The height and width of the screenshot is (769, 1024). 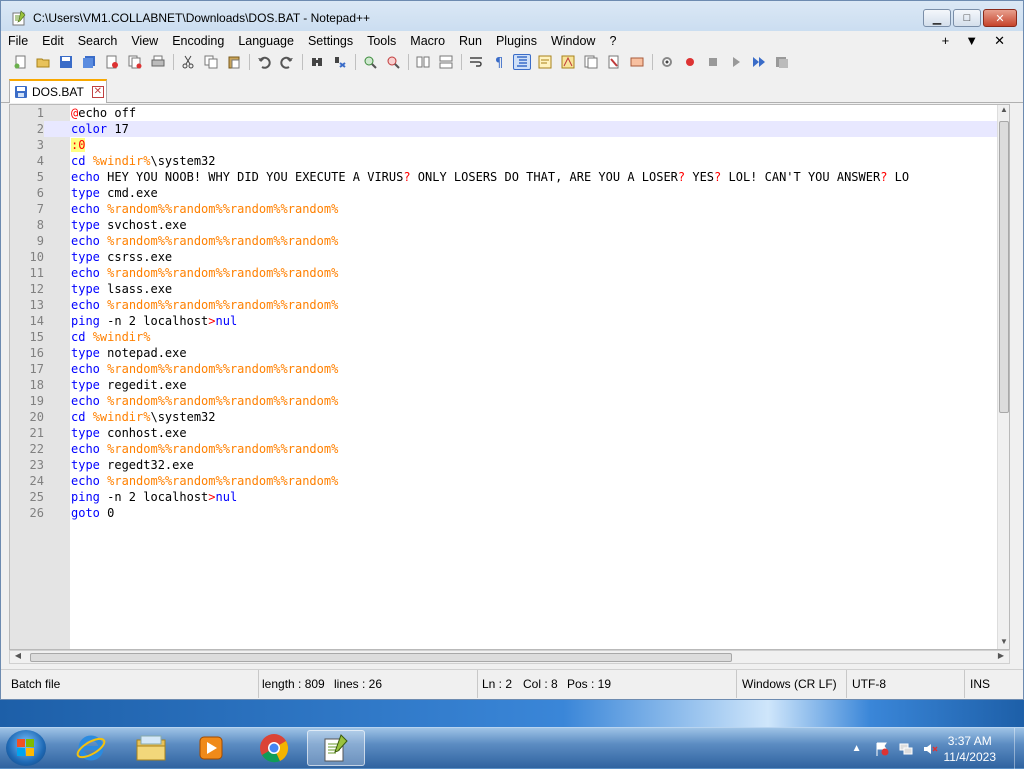 I want to click on editor-line: 4 cd %windir%\system32, so click(x=504, y=161).